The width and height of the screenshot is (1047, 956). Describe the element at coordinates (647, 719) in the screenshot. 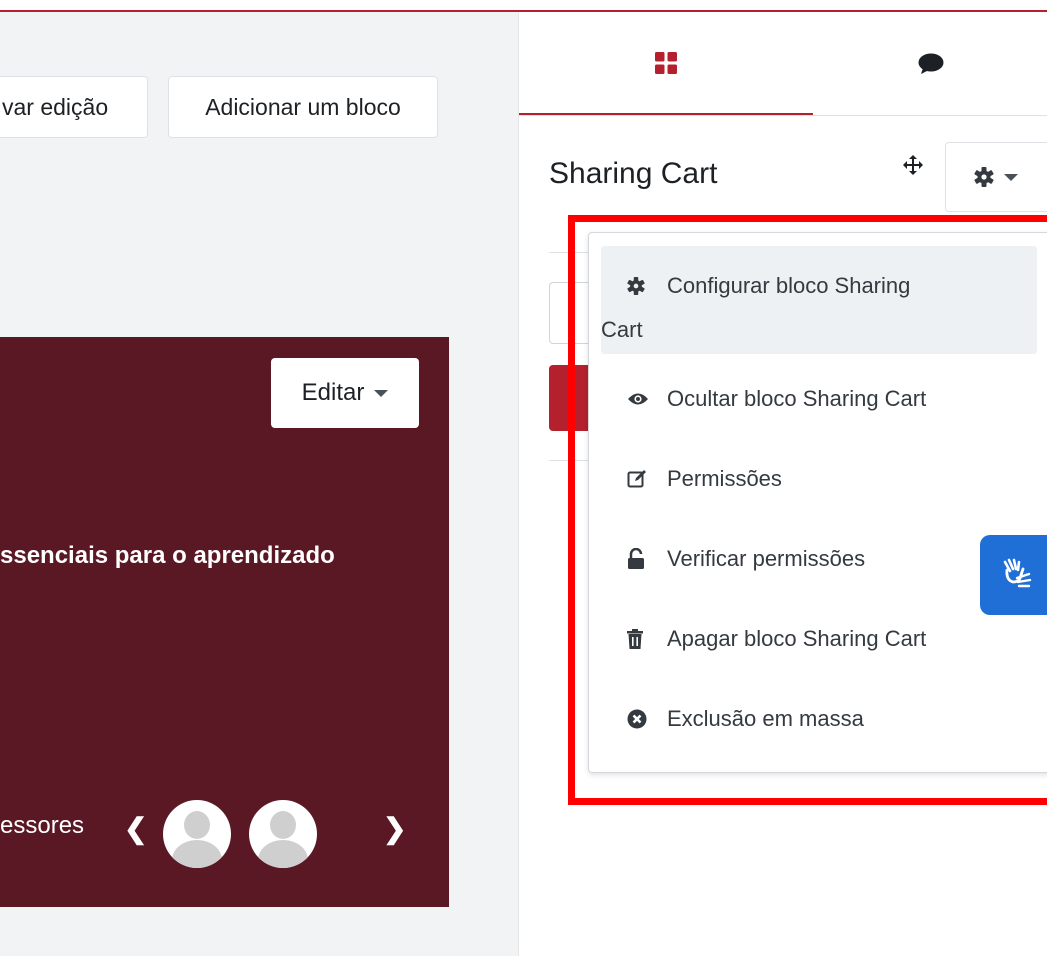

I see `x-circle-icon` at that location.